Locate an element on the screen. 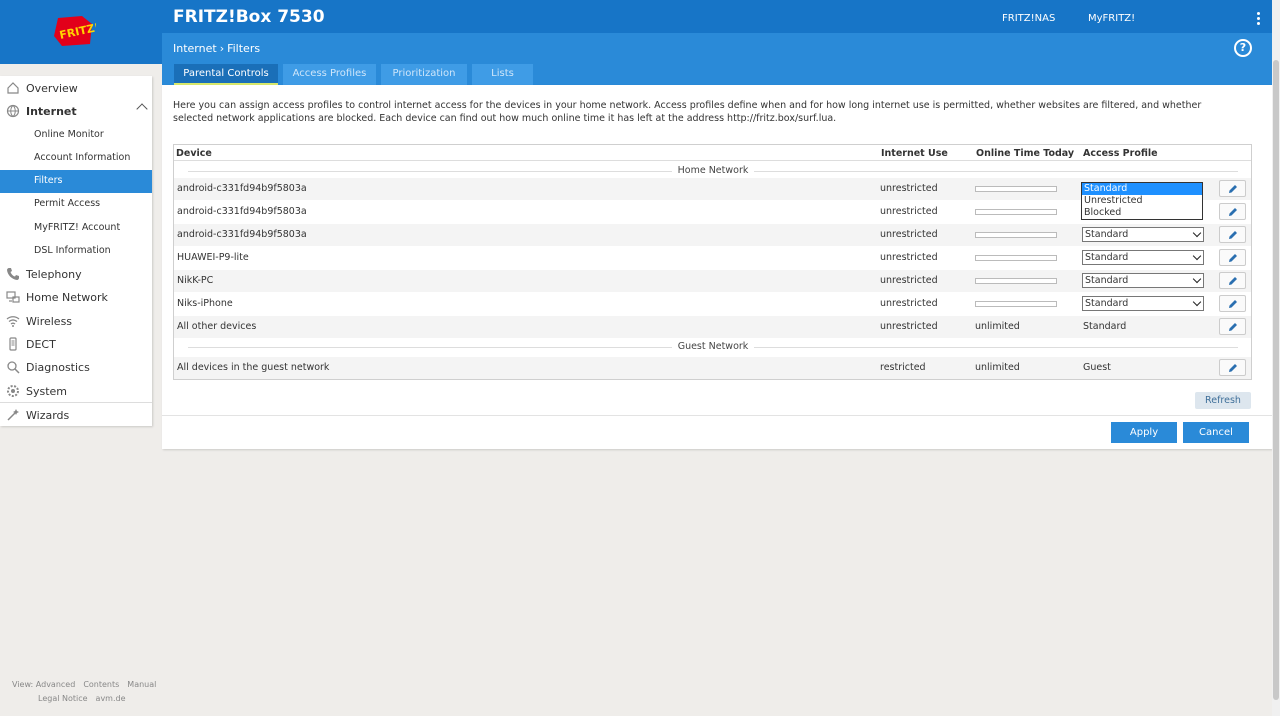 The image size is (1280, 716). sidebar-item-internet: Internet is located at coordinates (76, 111).